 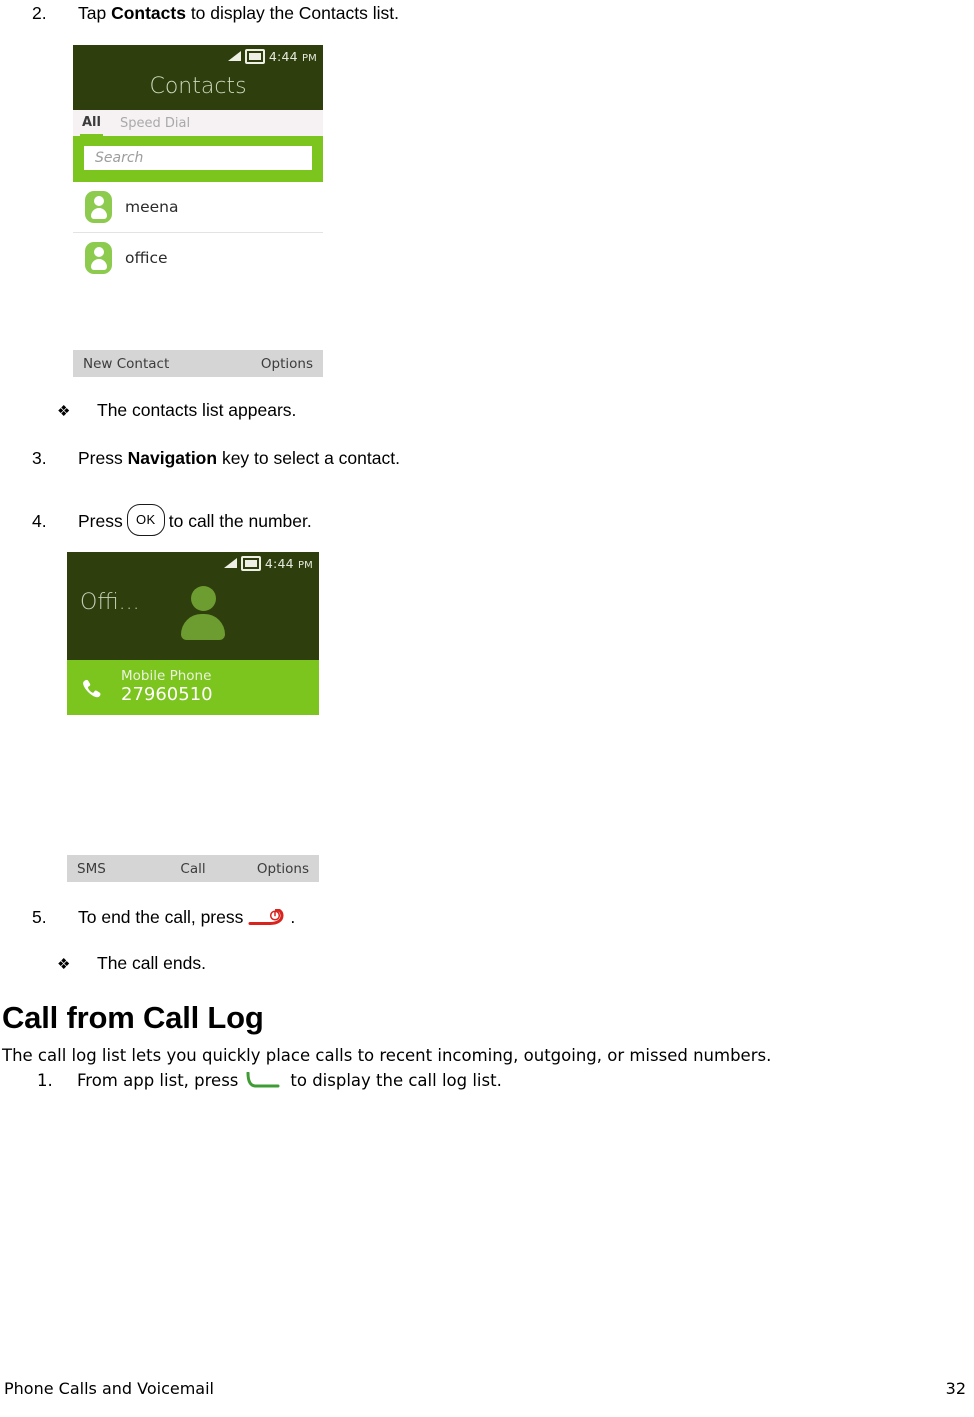 What do you see at coordinates (268, 917) in the screenshot?
I see `end-call-key-icon` at bounding box center [268, 917].